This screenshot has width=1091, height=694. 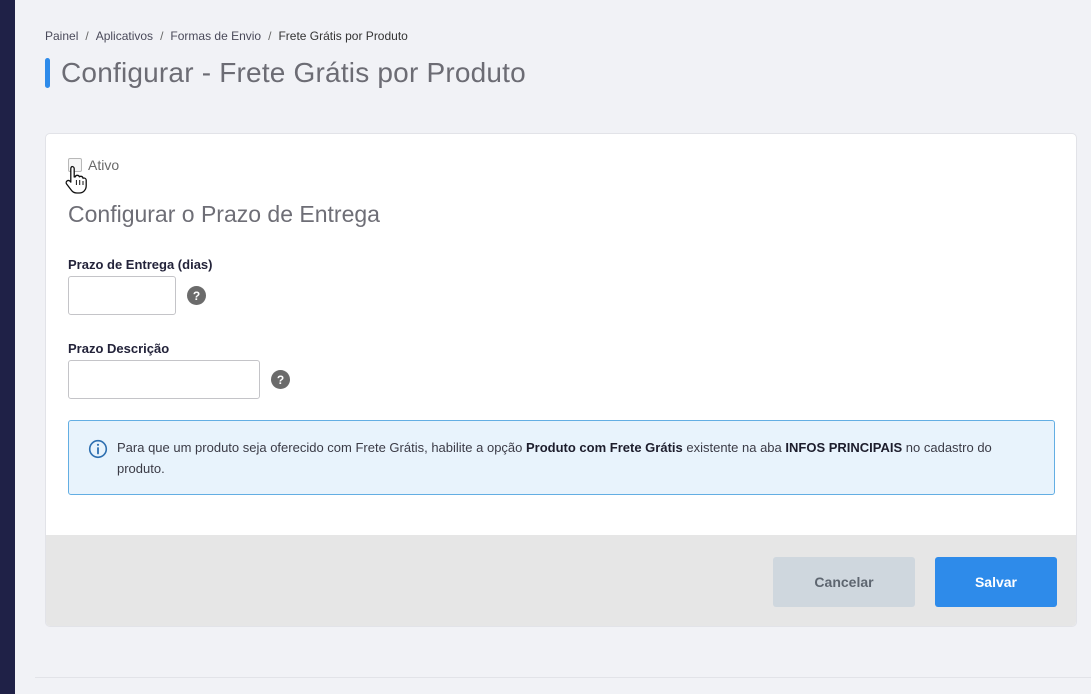 What do you see at coordinates (122, 295) in the screenshot?
I see `prazo-entrega-input` at bounding box center [122, 295].